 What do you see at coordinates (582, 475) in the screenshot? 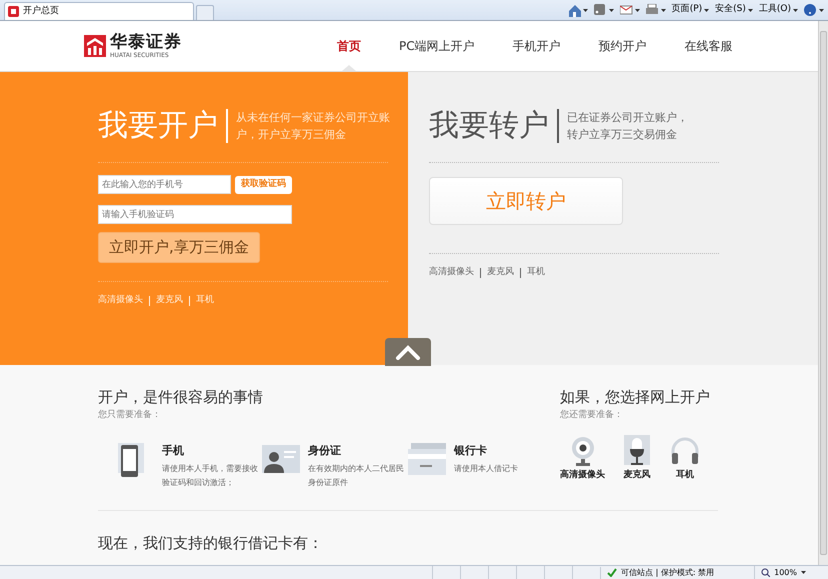
I see `device-label: 高清摄像头` at bounding box center [582, 475].